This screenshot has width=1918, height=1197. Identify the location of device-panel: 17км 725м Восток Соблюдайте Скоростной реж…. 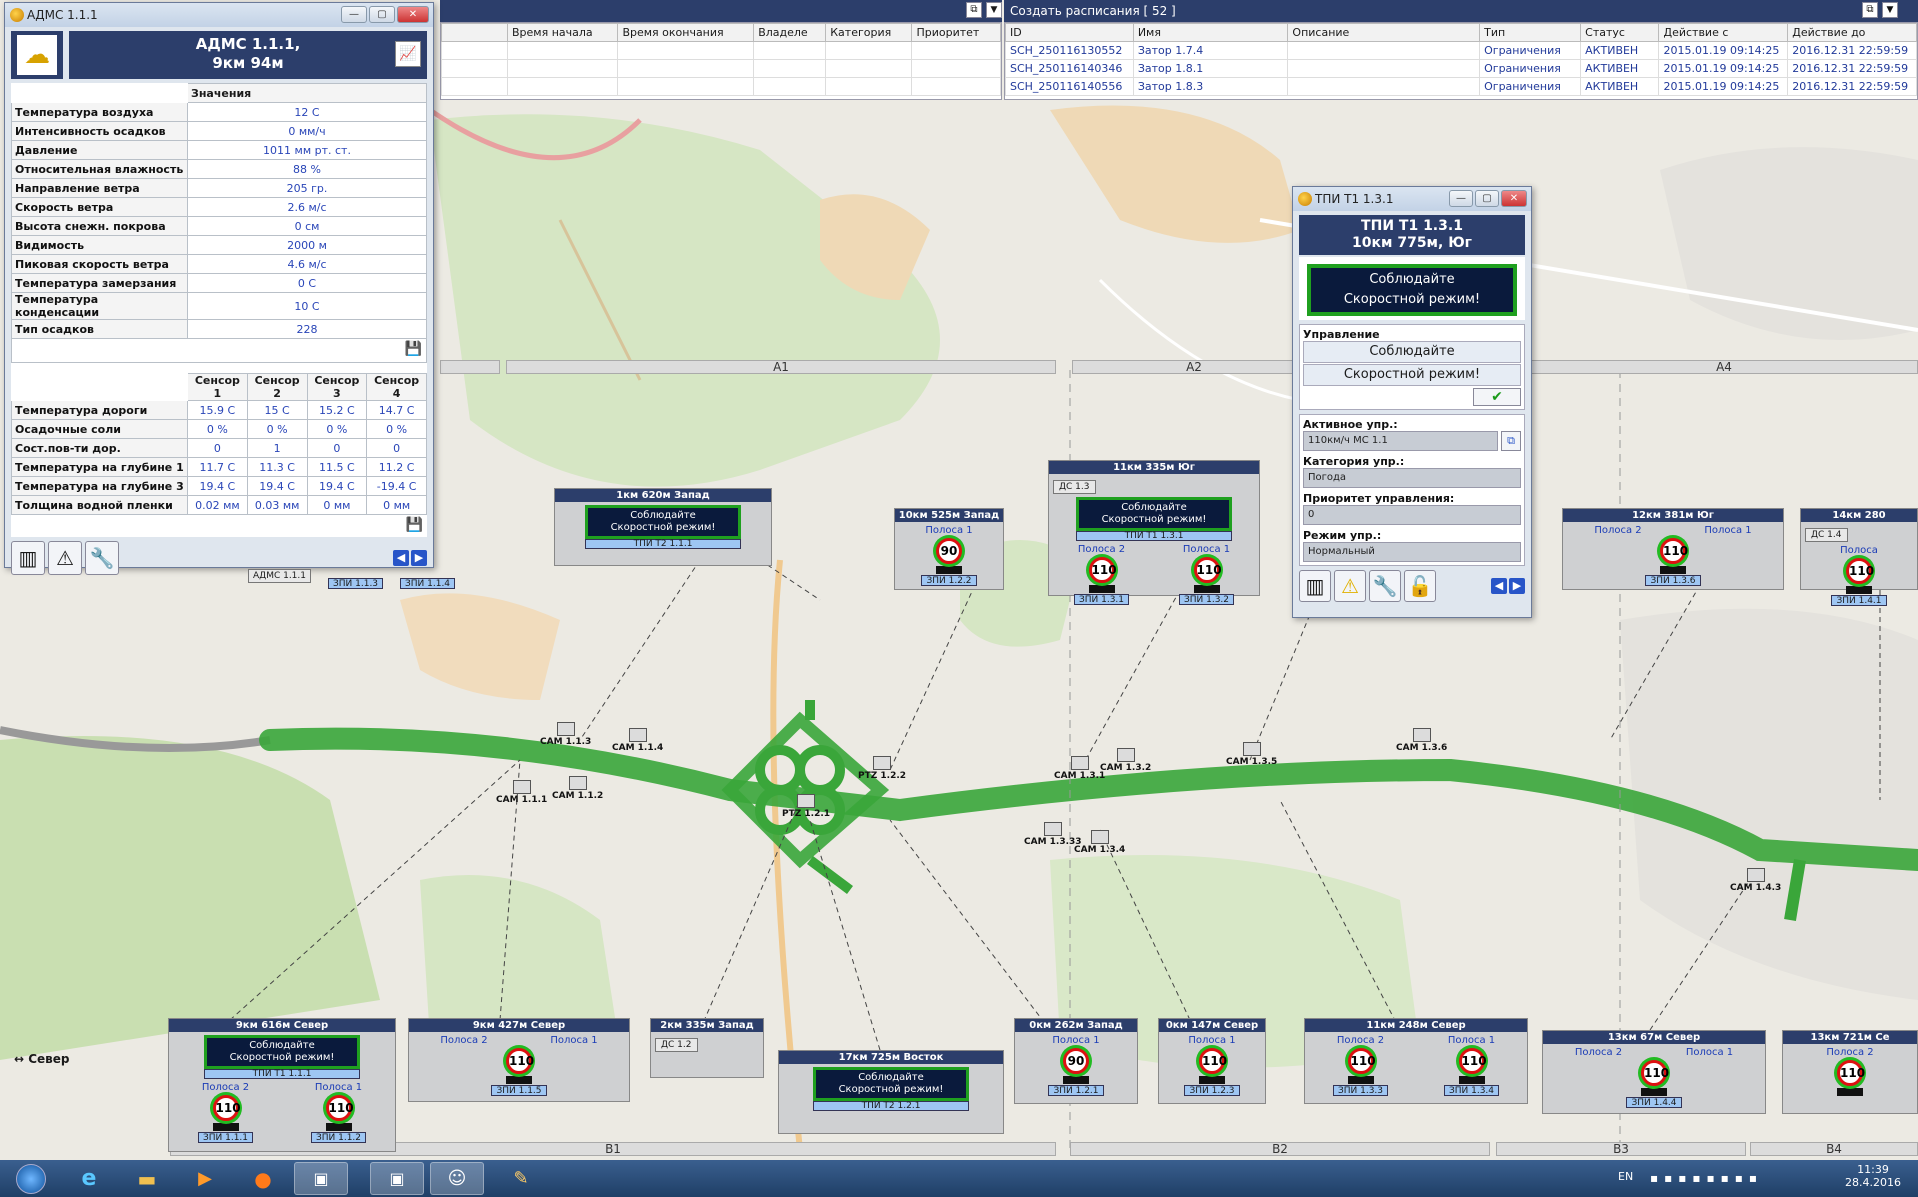
(891, 1092).